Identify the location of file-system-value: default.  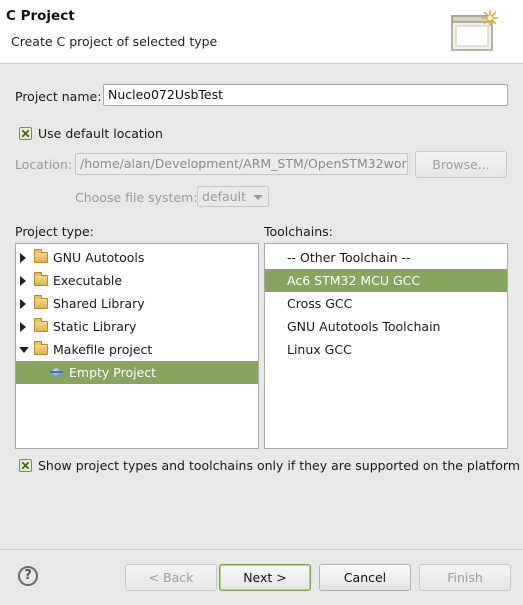
(224, 196).